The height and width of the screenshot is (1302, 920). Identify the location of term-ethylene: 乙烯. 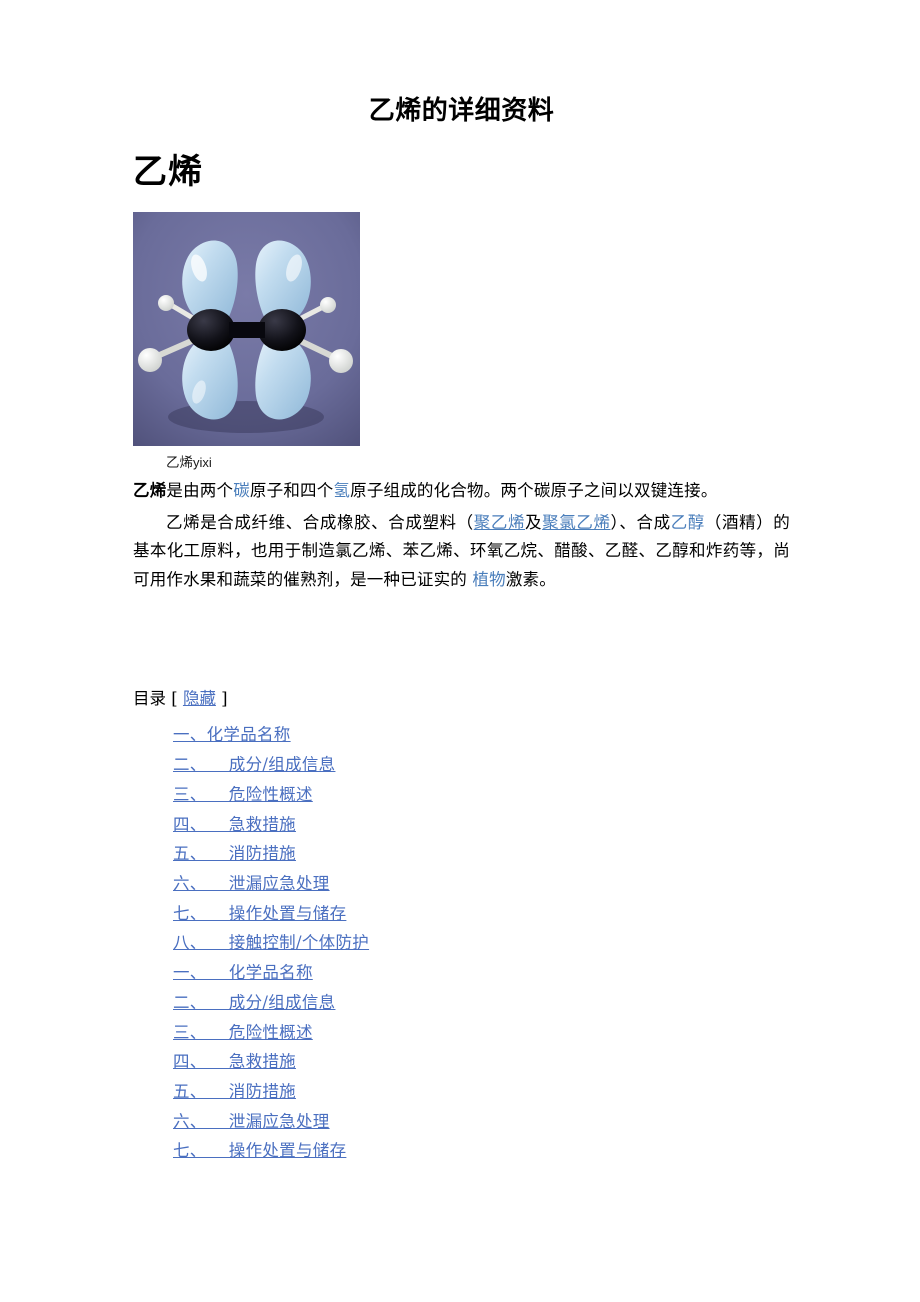
(150, 490).